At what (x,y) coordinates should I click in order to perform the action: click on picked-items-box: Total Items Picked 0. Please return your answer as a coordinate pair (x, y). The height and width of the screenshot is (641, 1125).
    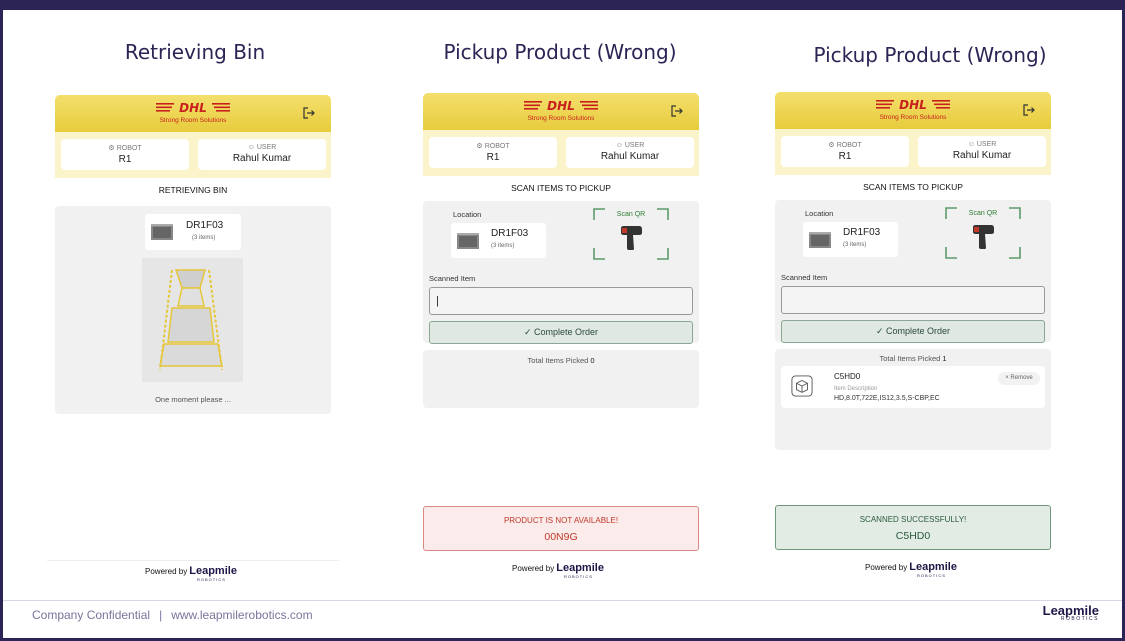
    Looking at the image, I should click on (561, 379).